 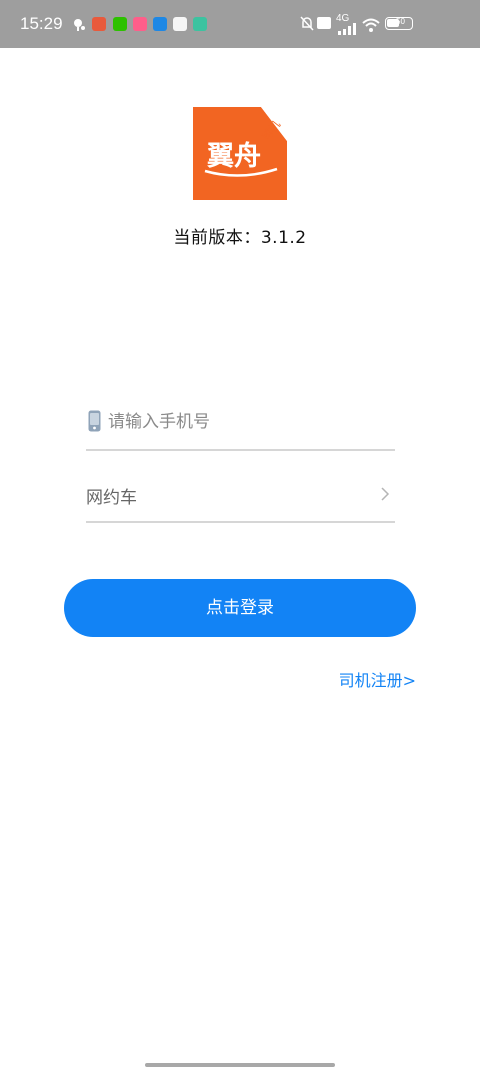 I want to click on telegram-icon, so click(x=180, y=24).